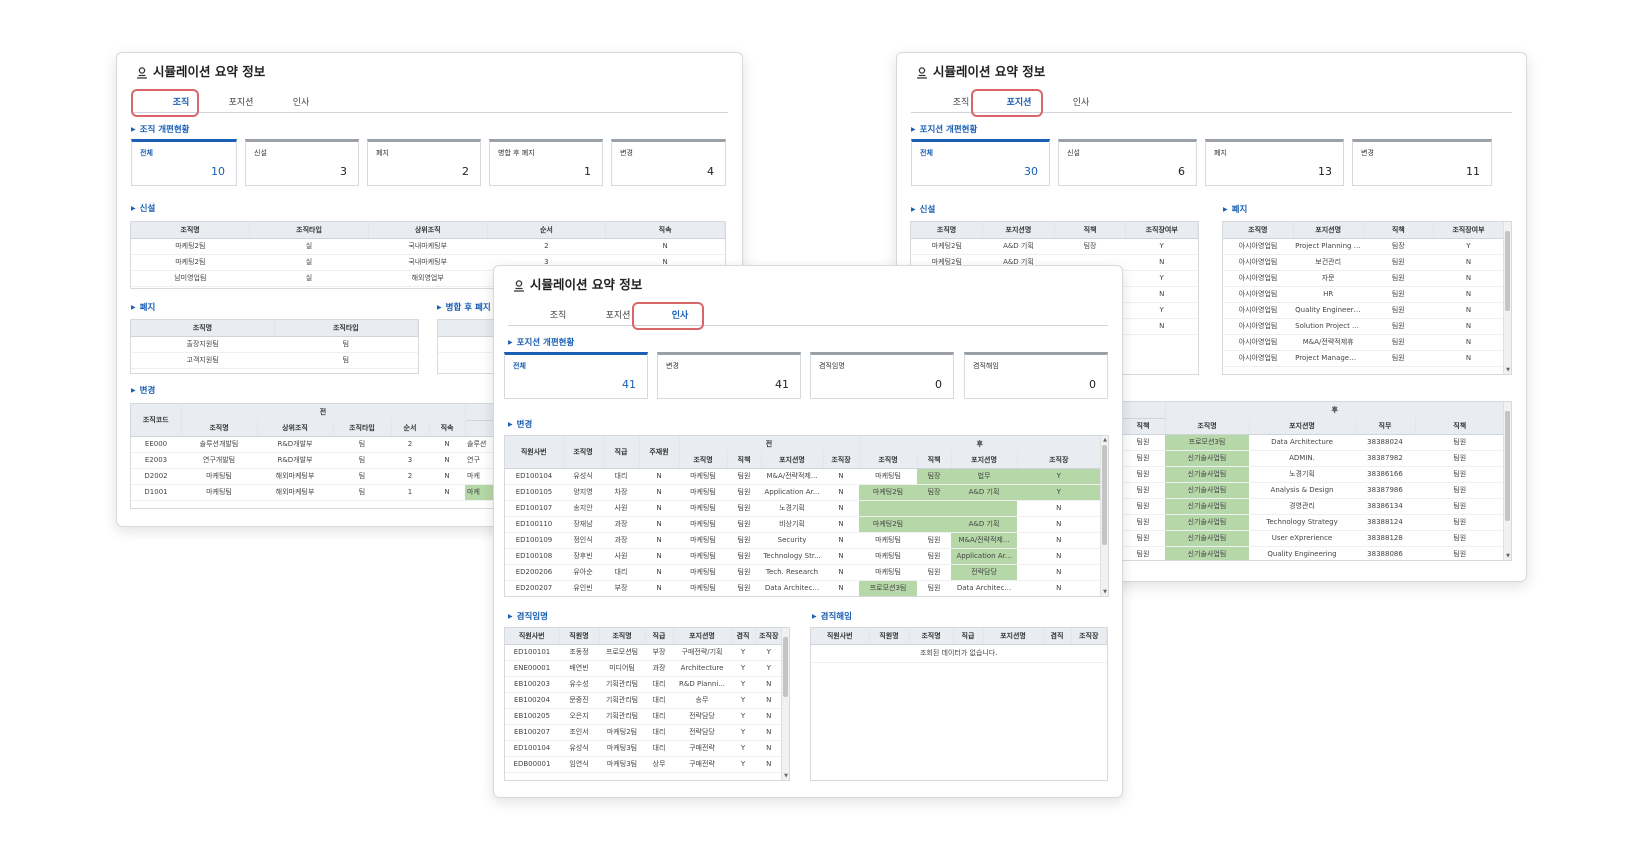 This screenshot has width=1647, height=847. What do you see at coordinates (309, 262) in the screenshot?
I see `table-cell: 실` at bounding box center [309, 262].